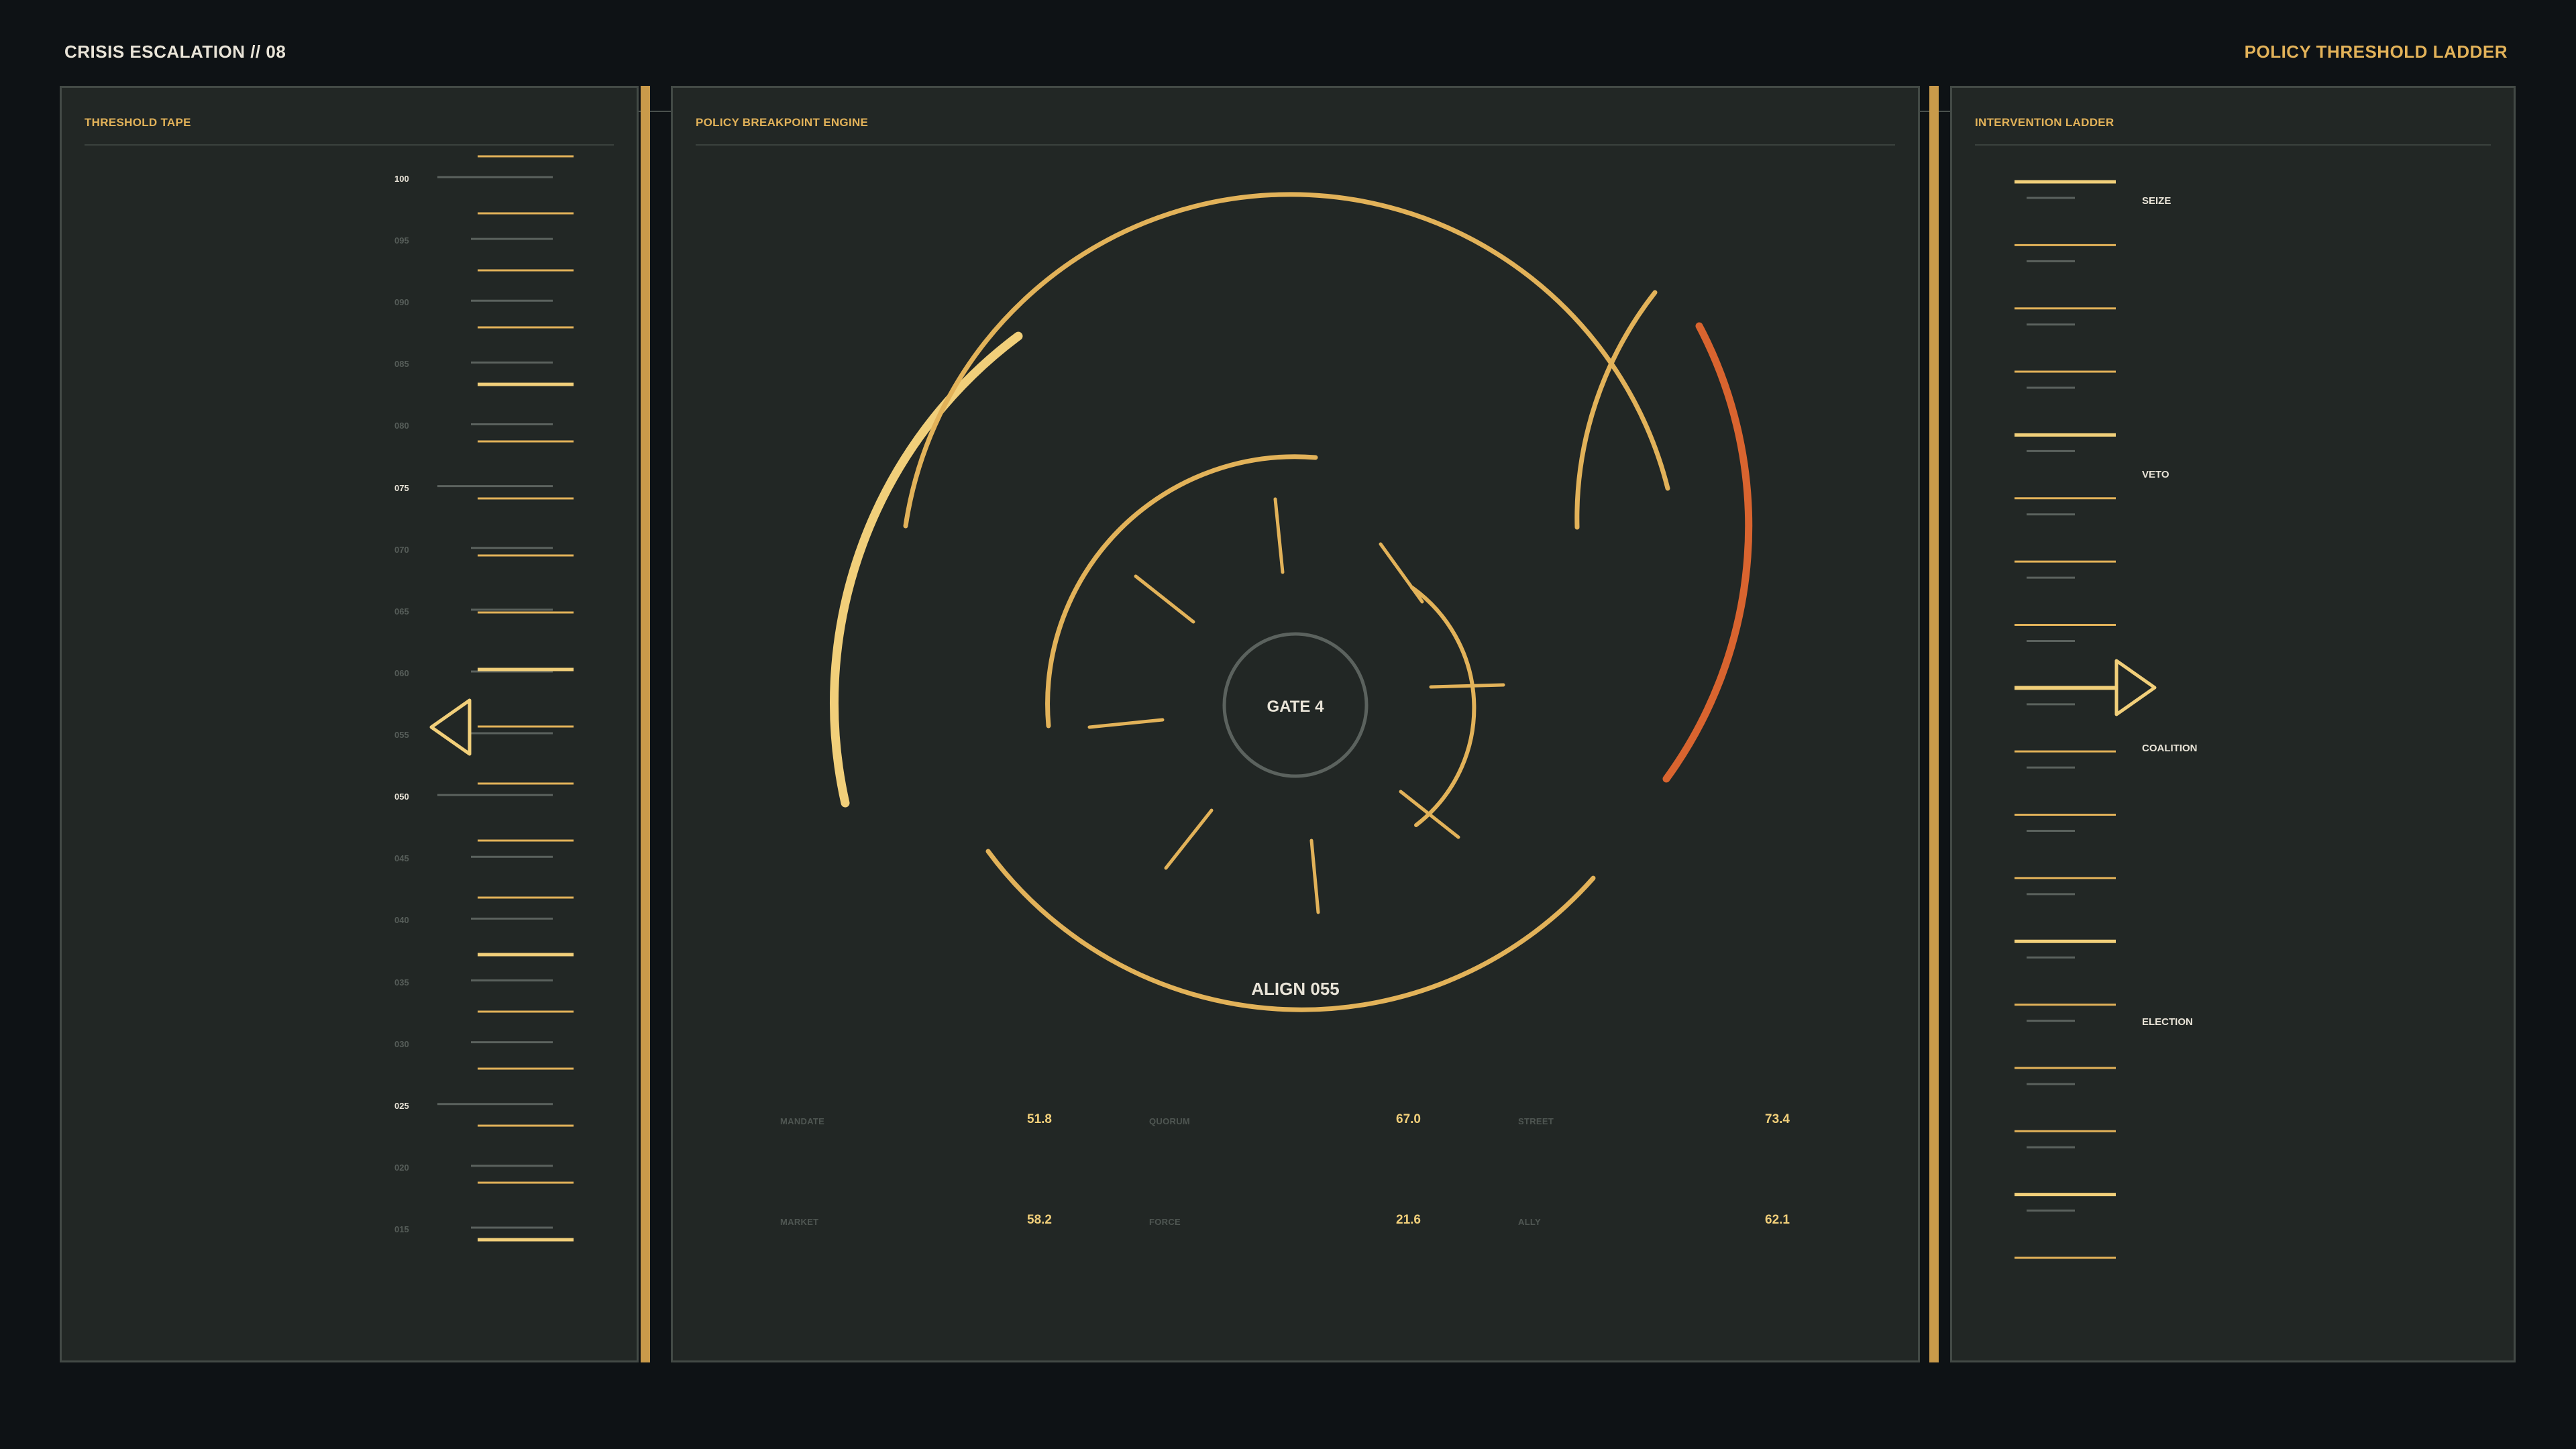 The height and width of the screenshot is (1449, 2576). Describe the element at coordinates (1165, 1222) in the screenshot. I see `metric-label: FORCE` at that location.